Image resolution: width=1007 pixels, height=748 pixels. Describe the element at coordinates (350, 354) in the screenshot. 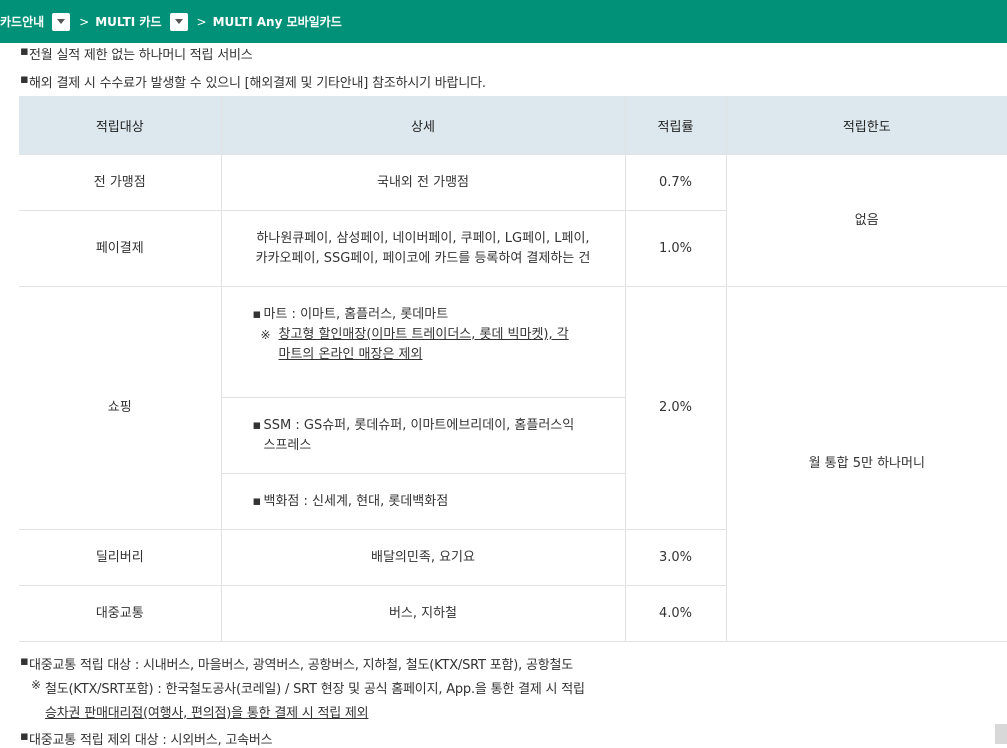

I see `note-text-line: 마트의 온라인 매장은 제외` at that location.